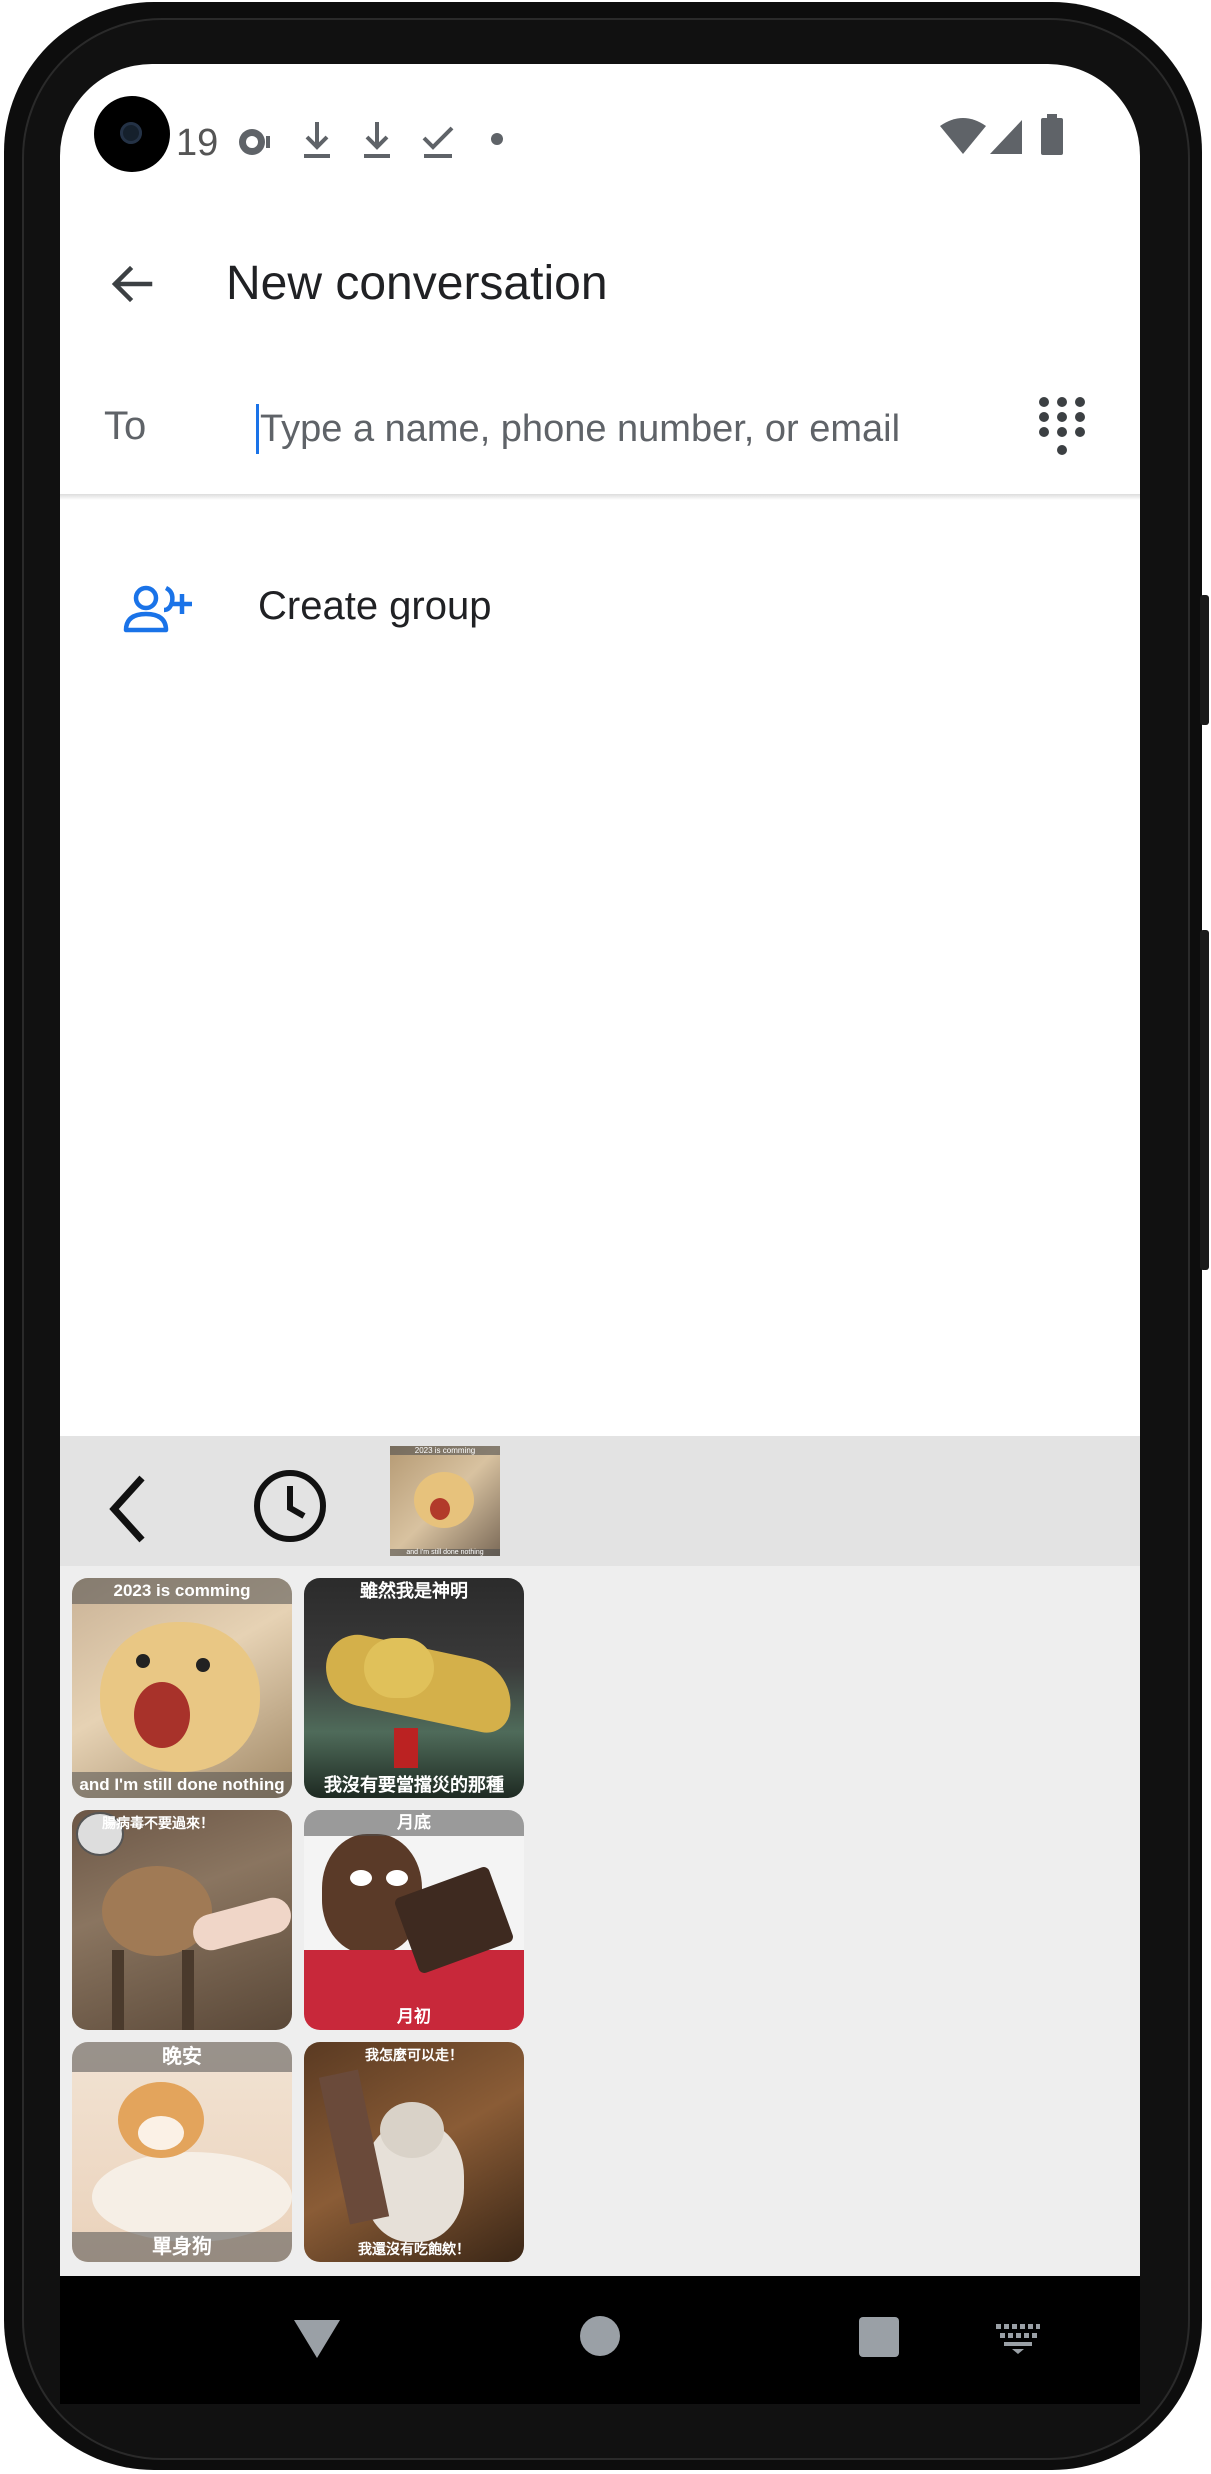 The height and width of the screenshot is (2474, 1211). I want to click on appbar-divider, so click(600, 497).